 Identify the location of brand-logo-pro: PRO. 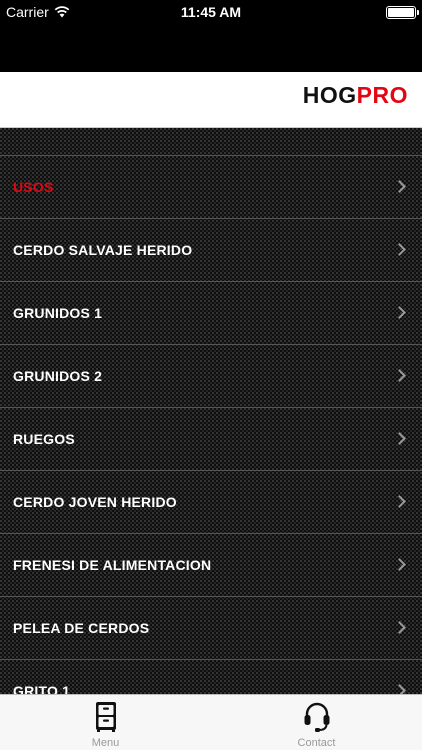
(382, 95).